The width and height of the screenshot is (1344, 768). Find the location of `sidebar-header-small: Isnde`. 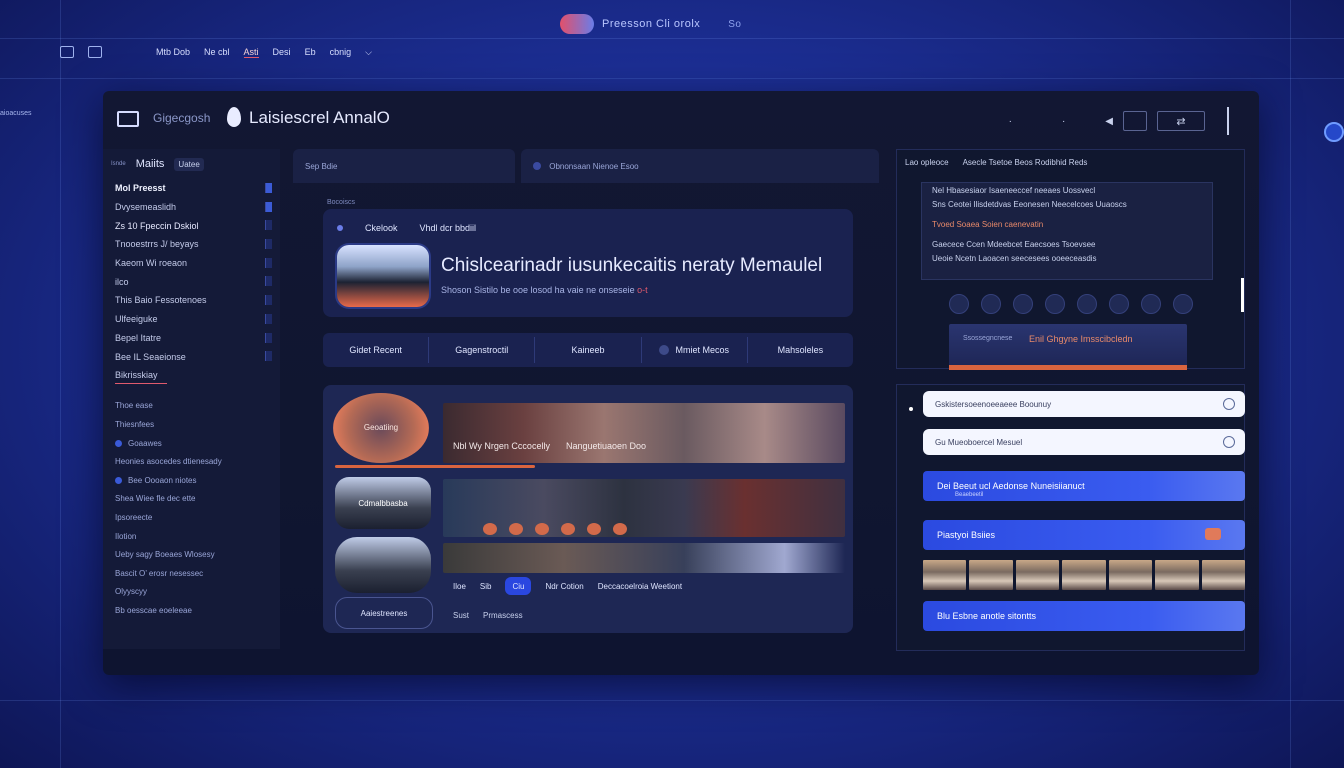

sidebar-header-small: Isnde is located at coordinates (118, 164).